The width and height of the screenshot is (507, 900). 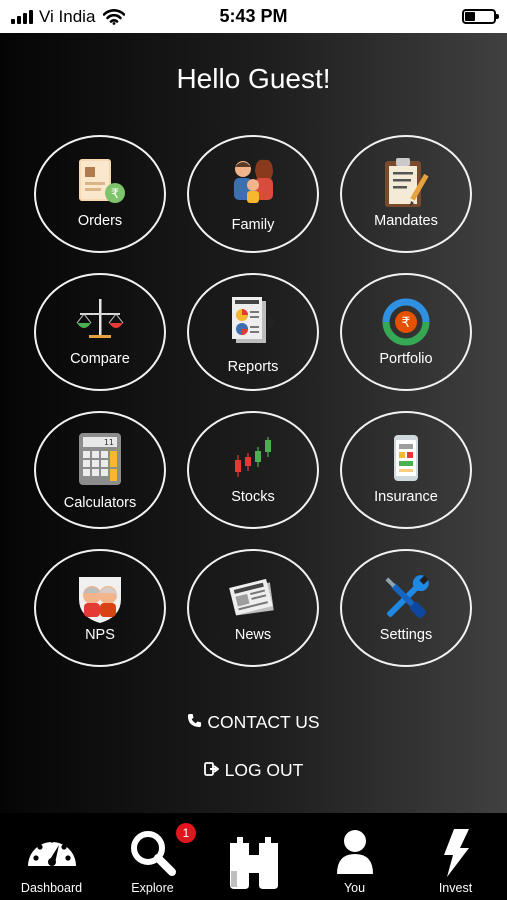 What do you see at coordinates (51, 851) in the screenshot?
I see `speedometer-icon` at bounding box center [51, 851].